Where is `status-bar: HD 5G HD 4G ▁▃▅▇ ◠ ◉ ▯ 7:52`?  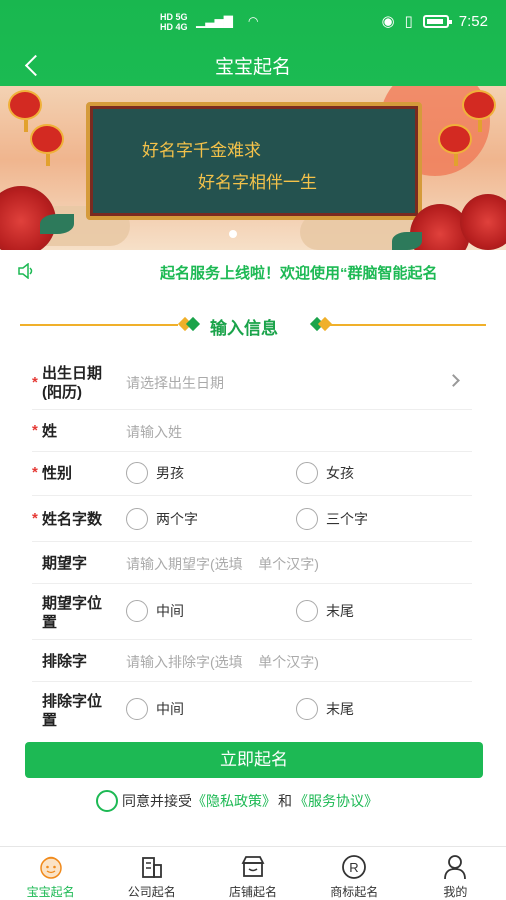 status-bar: HD 5G HD 4G ▁▃▅▇ ◠ ◉ ▯ 7:52 is located at coordinates (253, 22).